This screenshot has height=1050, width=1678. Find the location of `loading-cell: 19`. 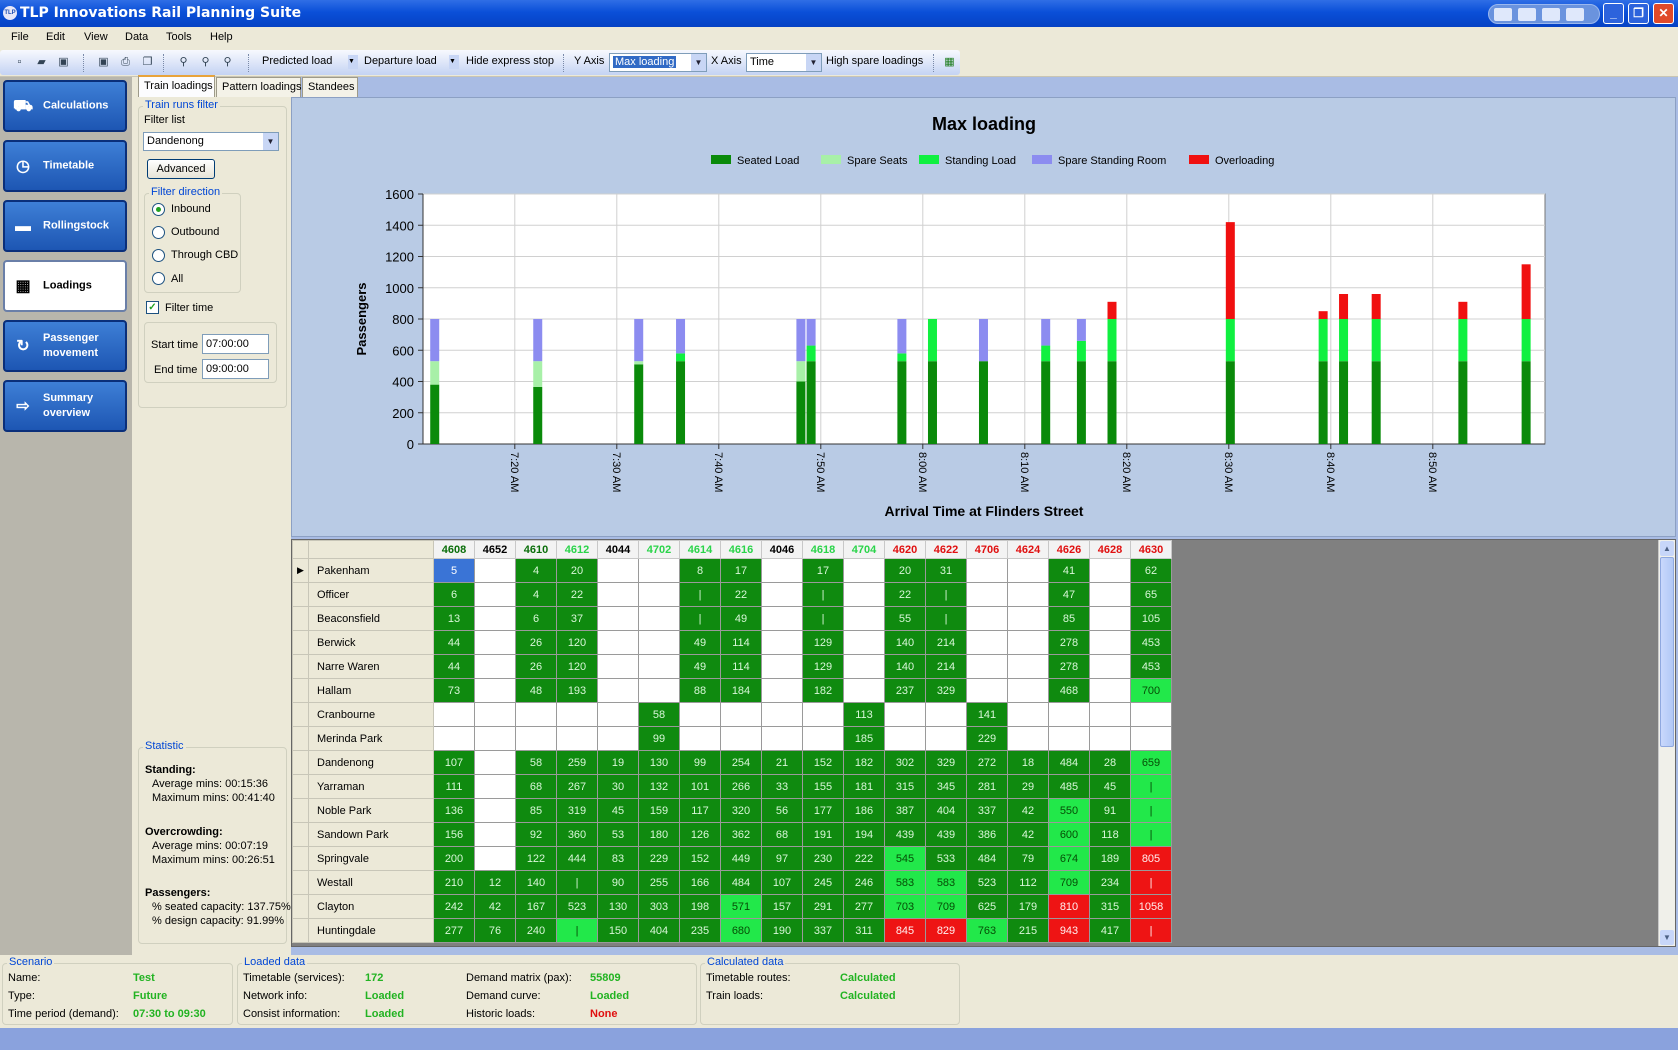

loading-cell: 19 is located at coordinates (618, 762).